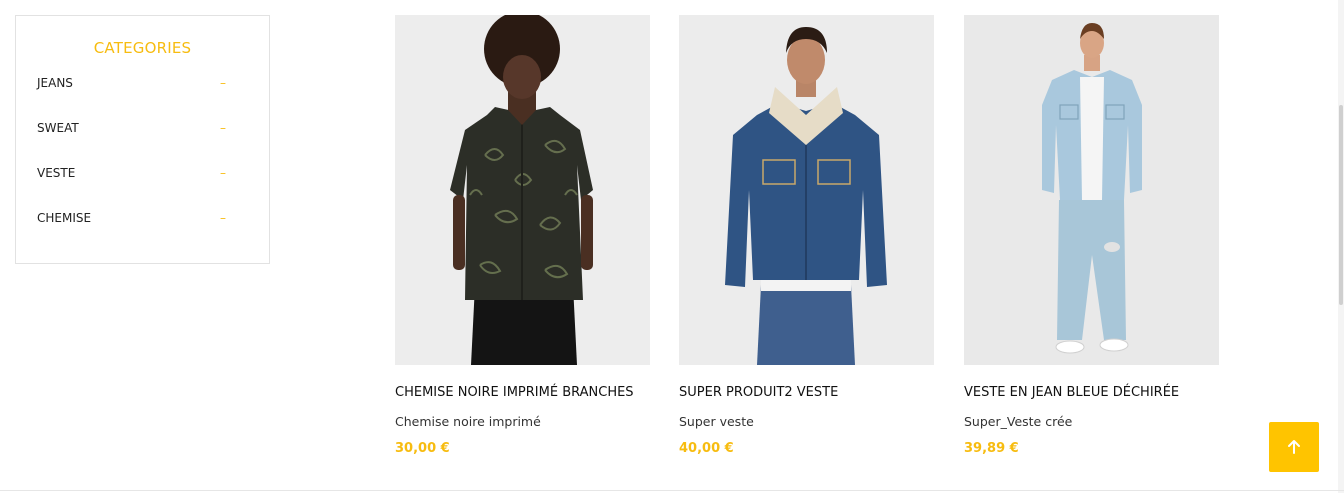 The height and width of the screenshot is (493, 1344). Describe the element at coordinates (132, 233) in the screenshot. I see `category-item-chemise: CHEMISE –` at that location.